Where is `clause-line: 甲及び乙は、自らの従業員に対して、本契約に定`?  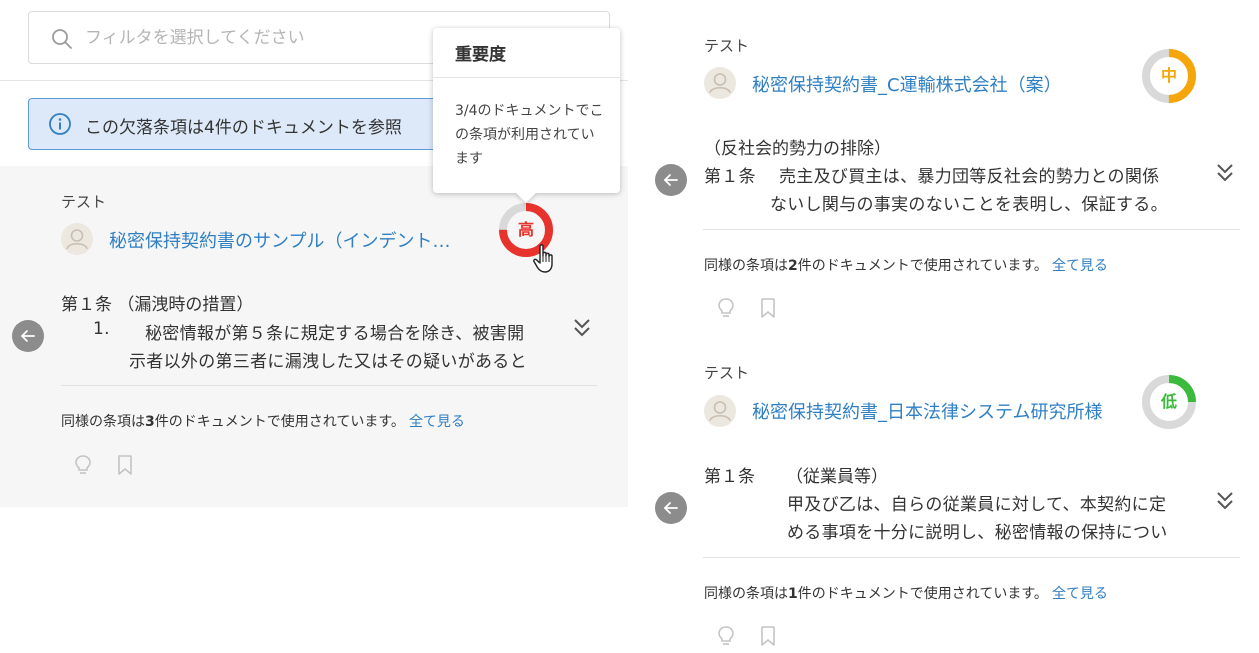
clause-line: 甲及び乙は、自らの従業員に対して、本契約に定 is located at coordinates (977, 505).